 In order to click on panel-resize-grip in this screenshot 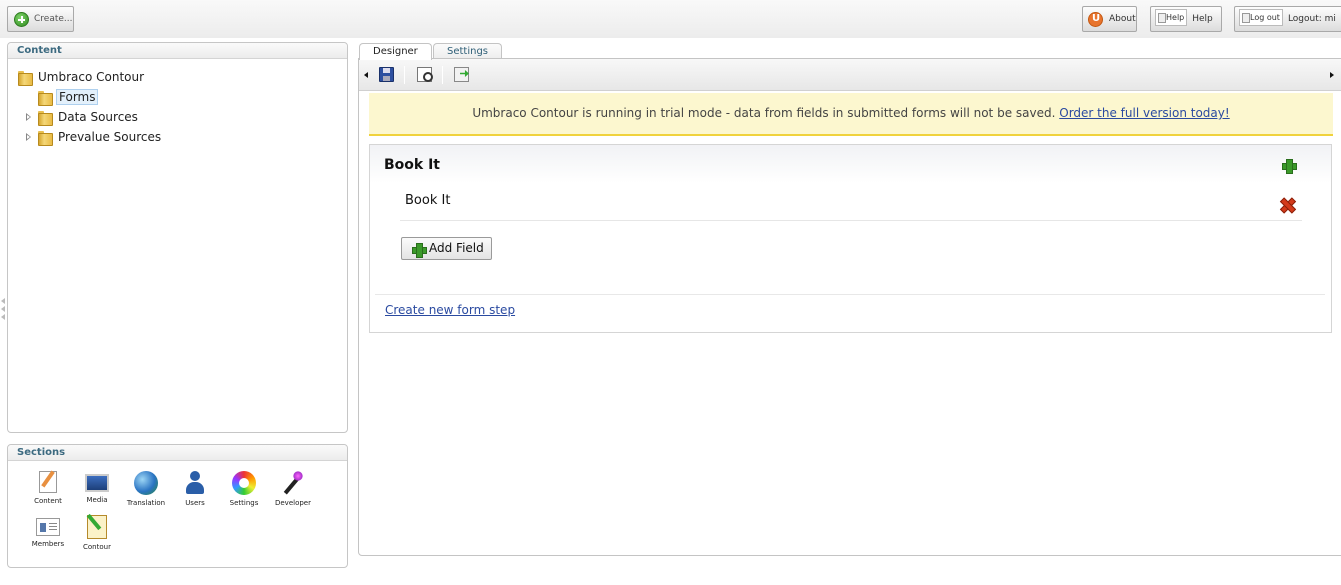, I will do `click(3, 313)`.